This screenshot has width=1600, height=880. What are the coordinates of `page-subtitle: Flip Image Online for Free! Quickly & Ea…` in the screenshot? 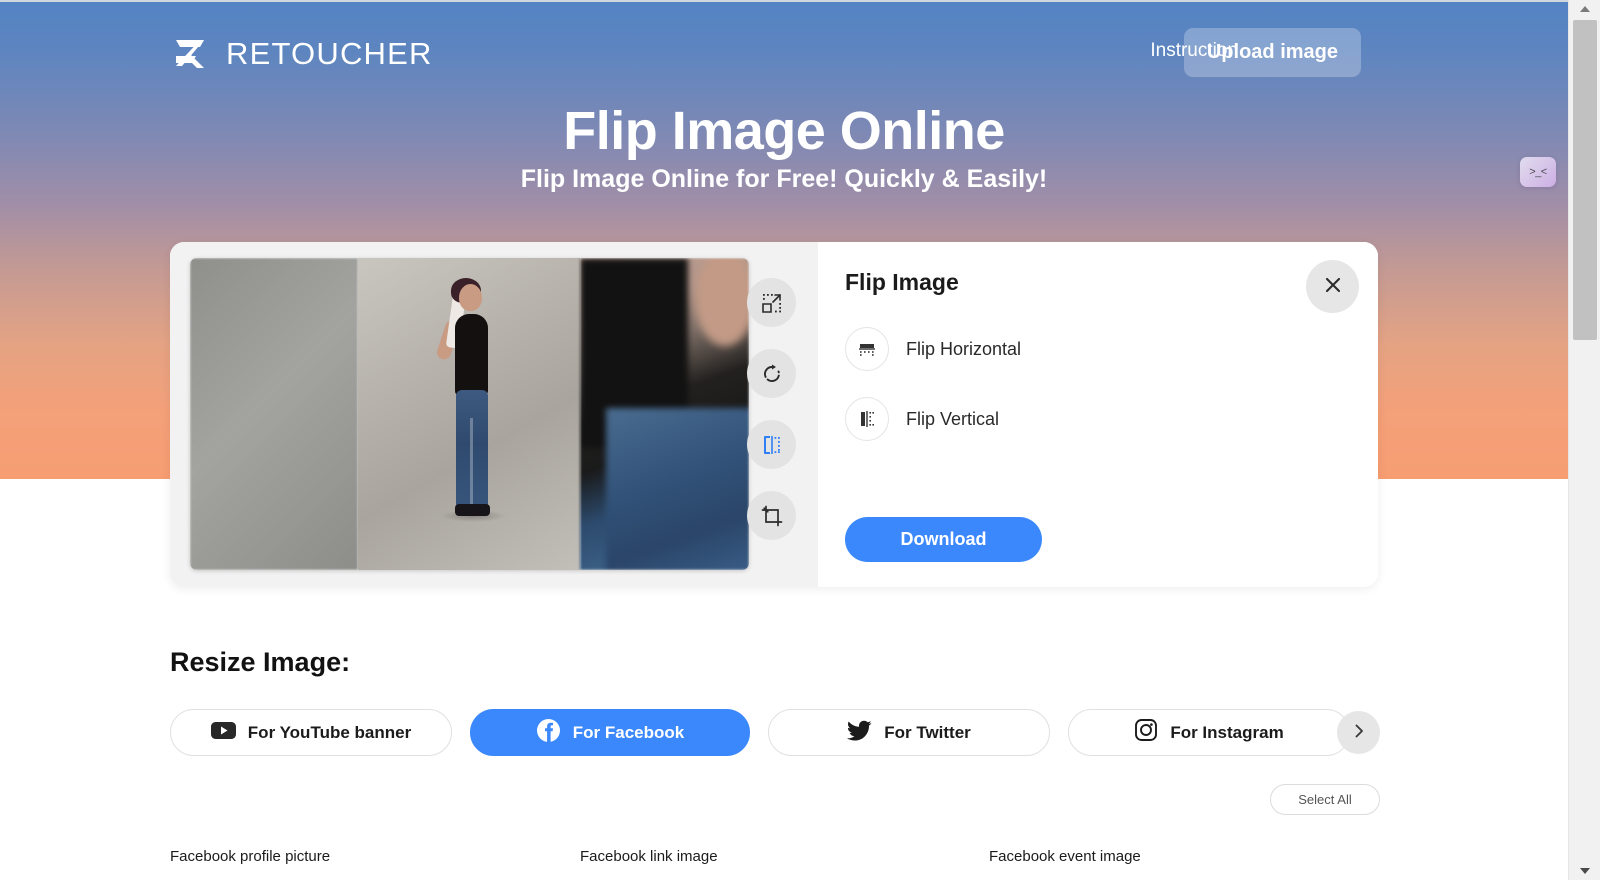 It's located at (784, 179).